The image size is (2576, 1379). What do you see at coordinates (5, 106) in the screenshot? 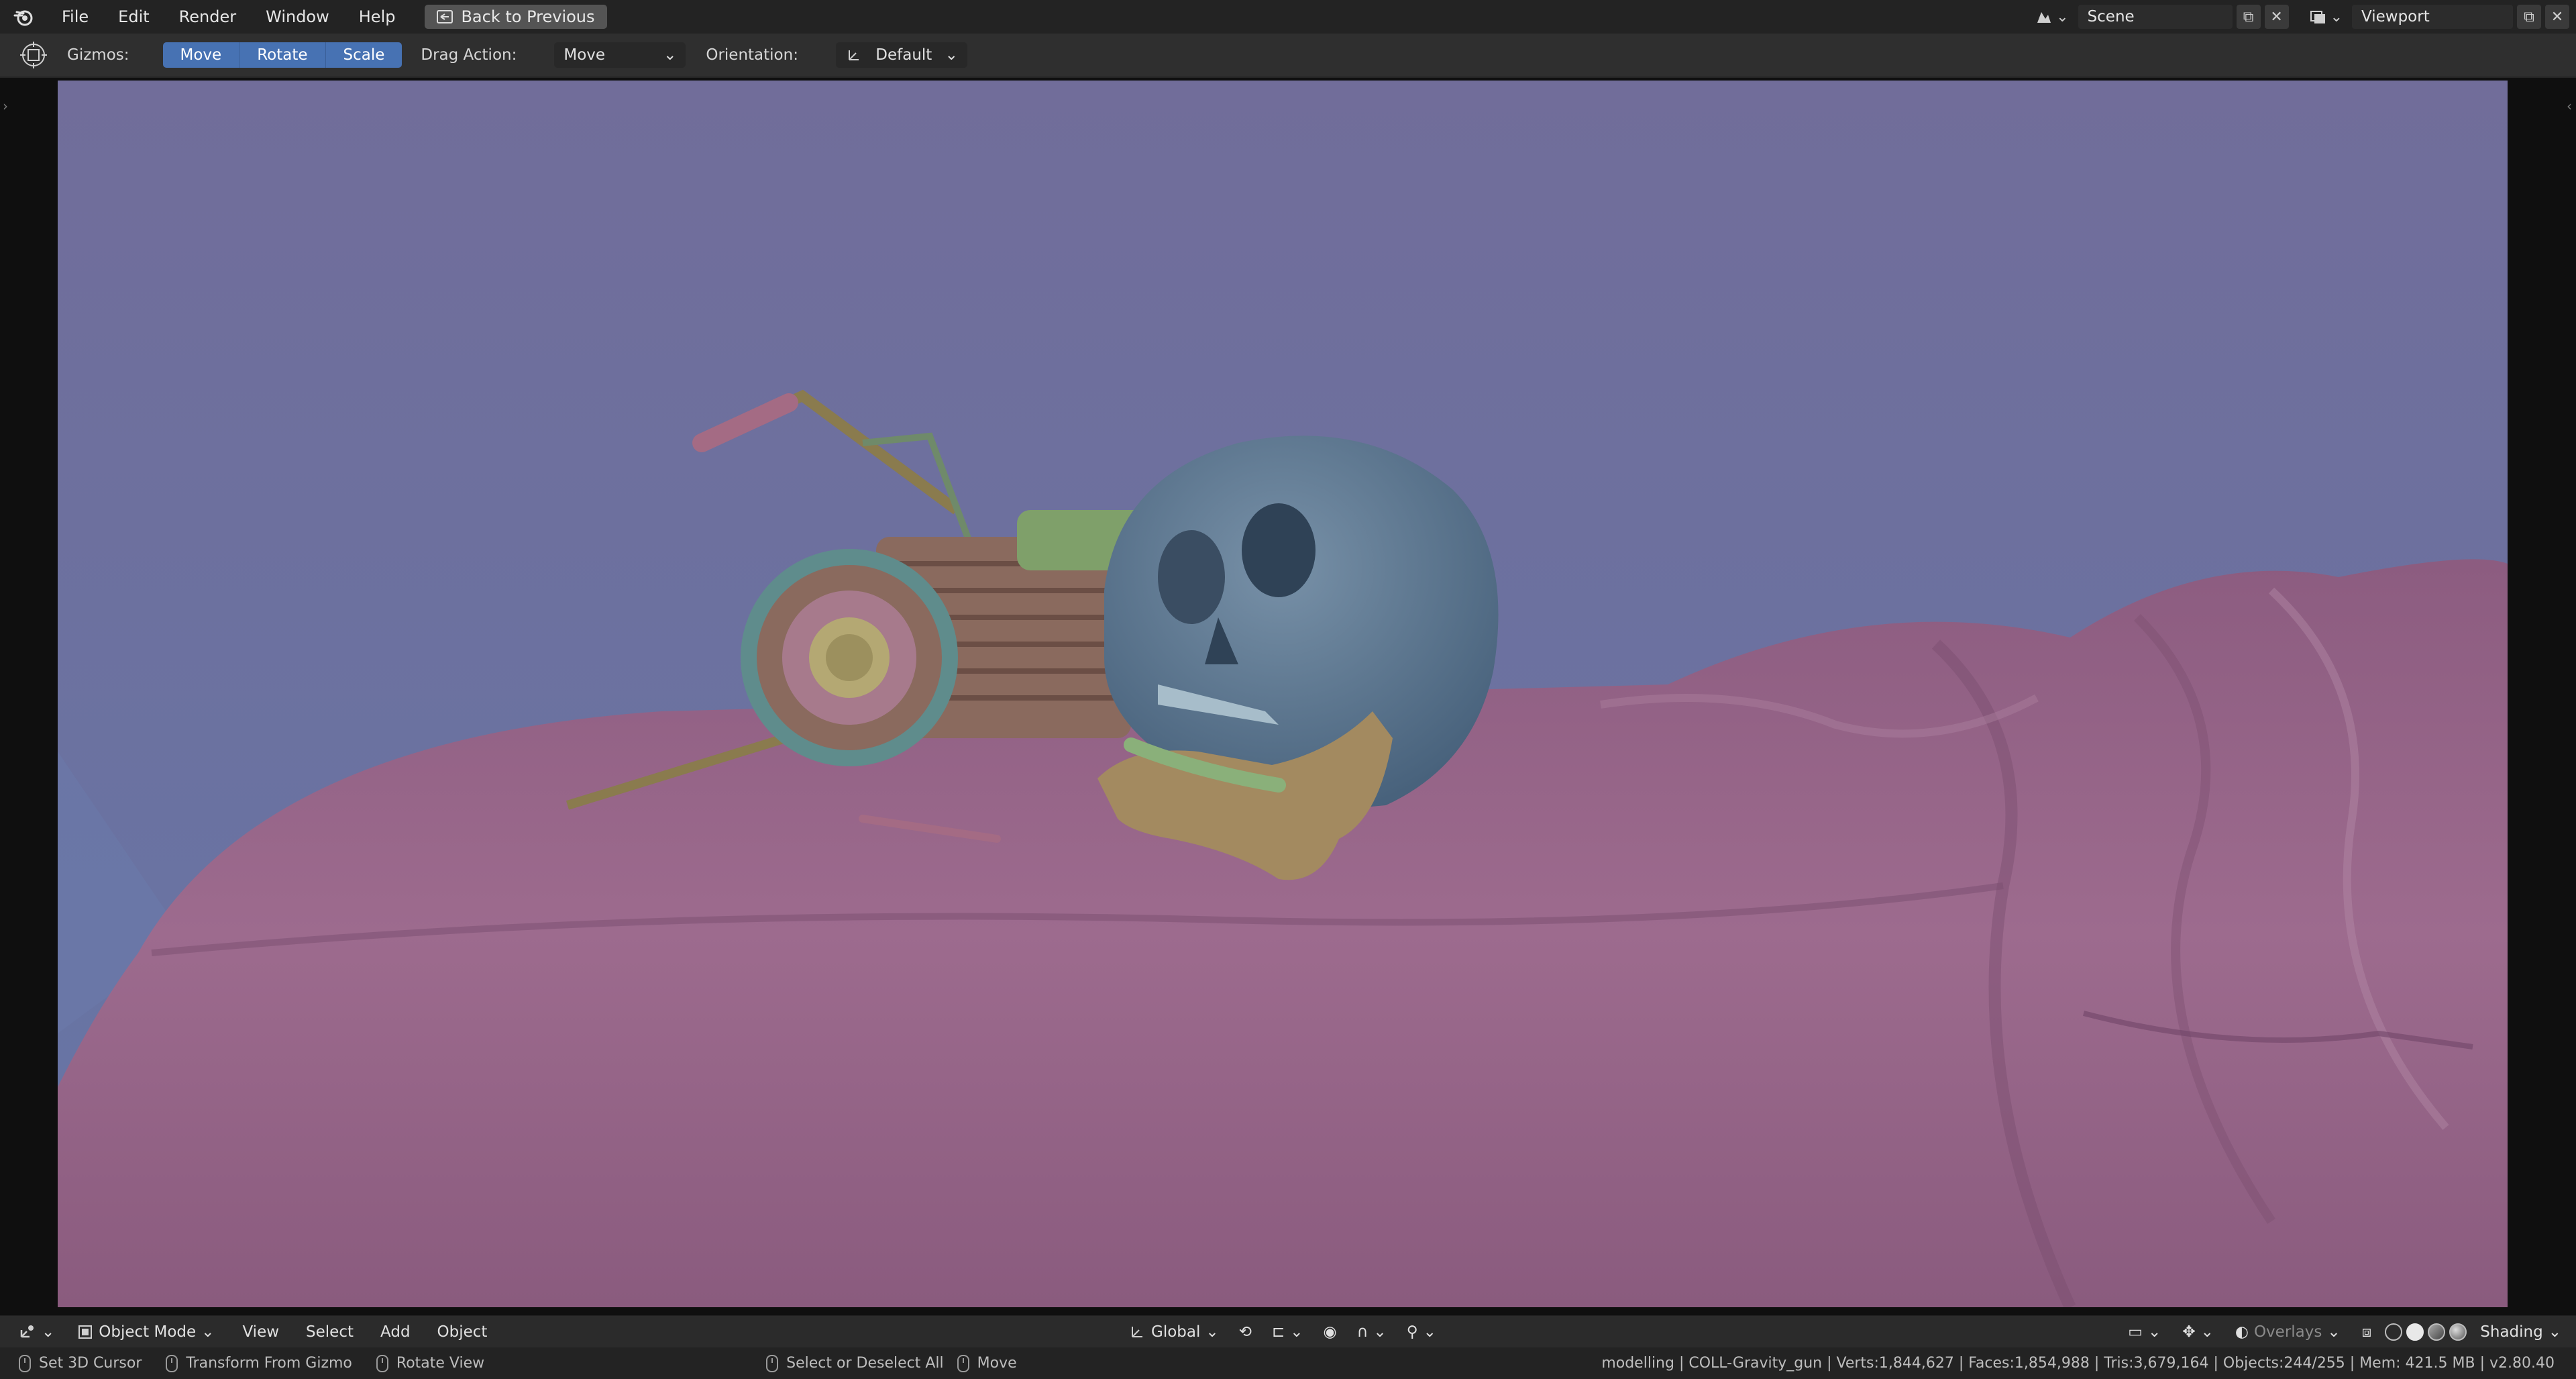
I see `toolbar-expand-icon: ›` at bounding box center [5, 106].